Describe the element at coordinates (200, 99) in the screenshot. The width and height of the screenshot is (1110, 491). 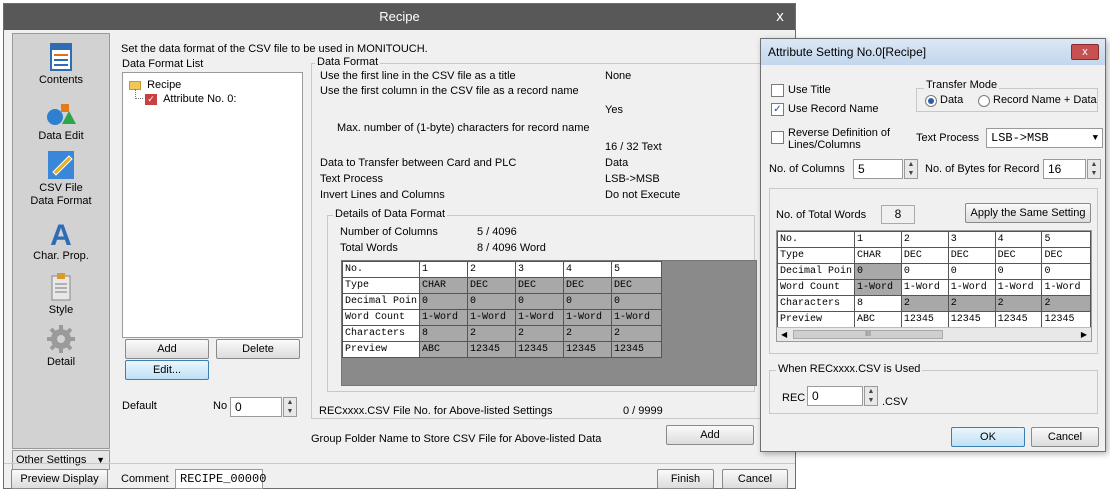
I see `tree-item-label: Attribute No. 0:` at that location.